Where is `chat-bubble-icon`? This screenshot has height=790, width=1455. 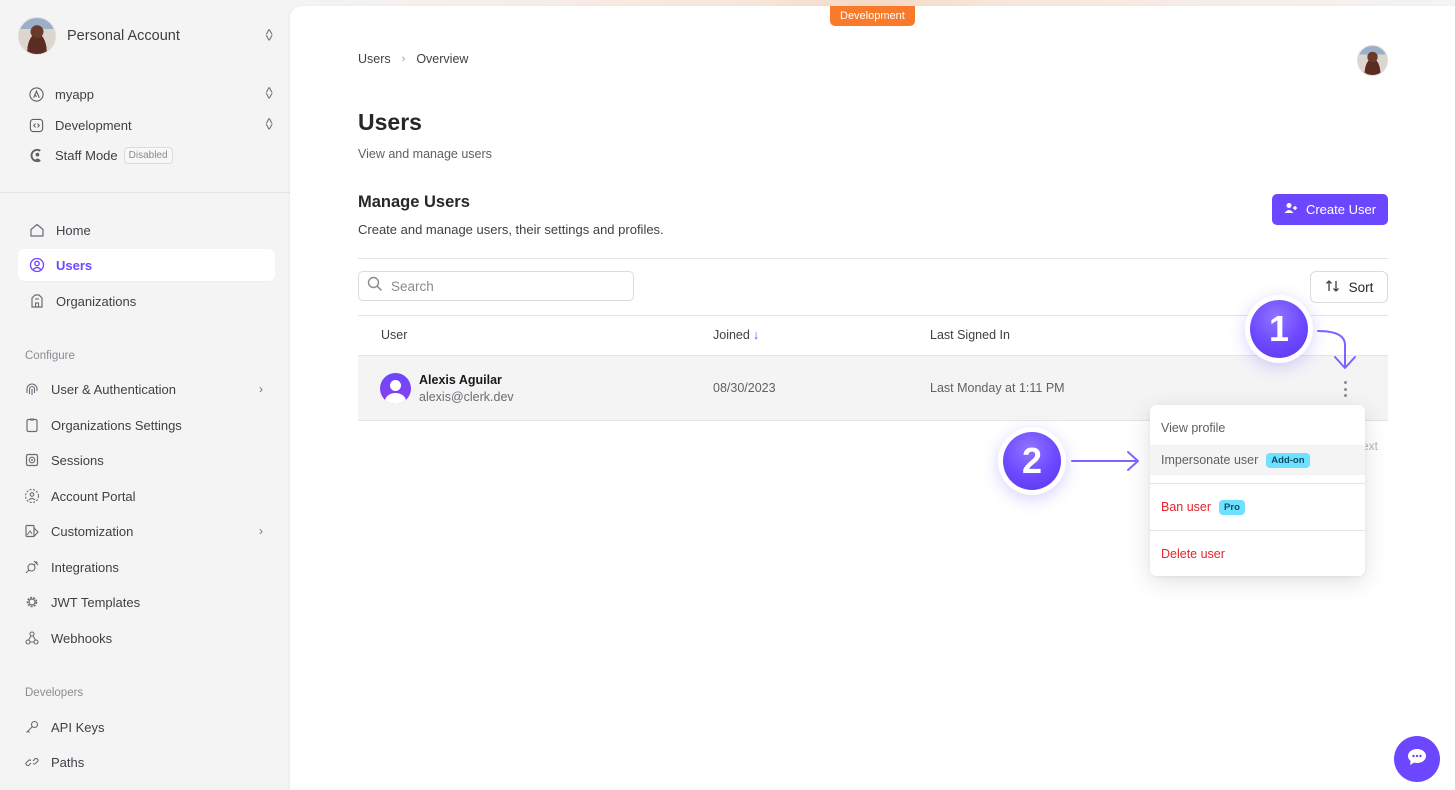
chat-bubble-icon is located at coordinates (1417, 759).